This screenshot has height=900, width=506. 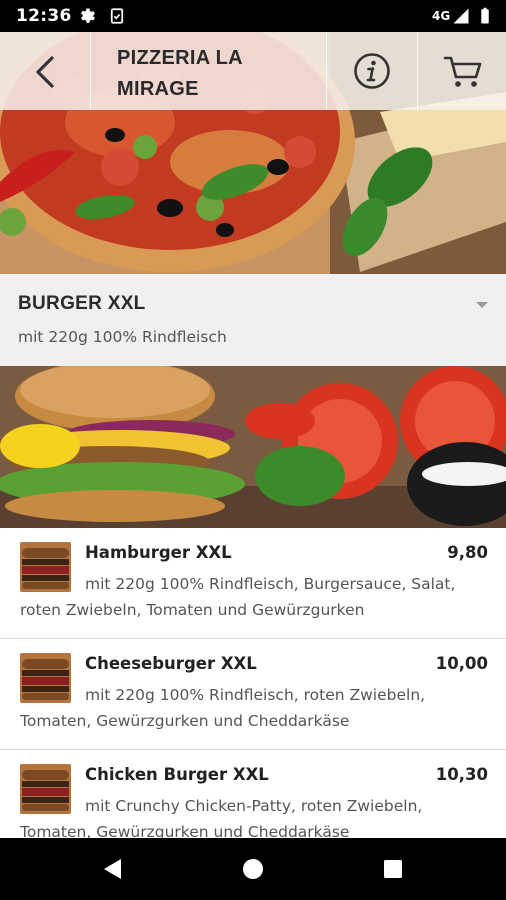 I want to click on back-button, so click(x=45, y=71).